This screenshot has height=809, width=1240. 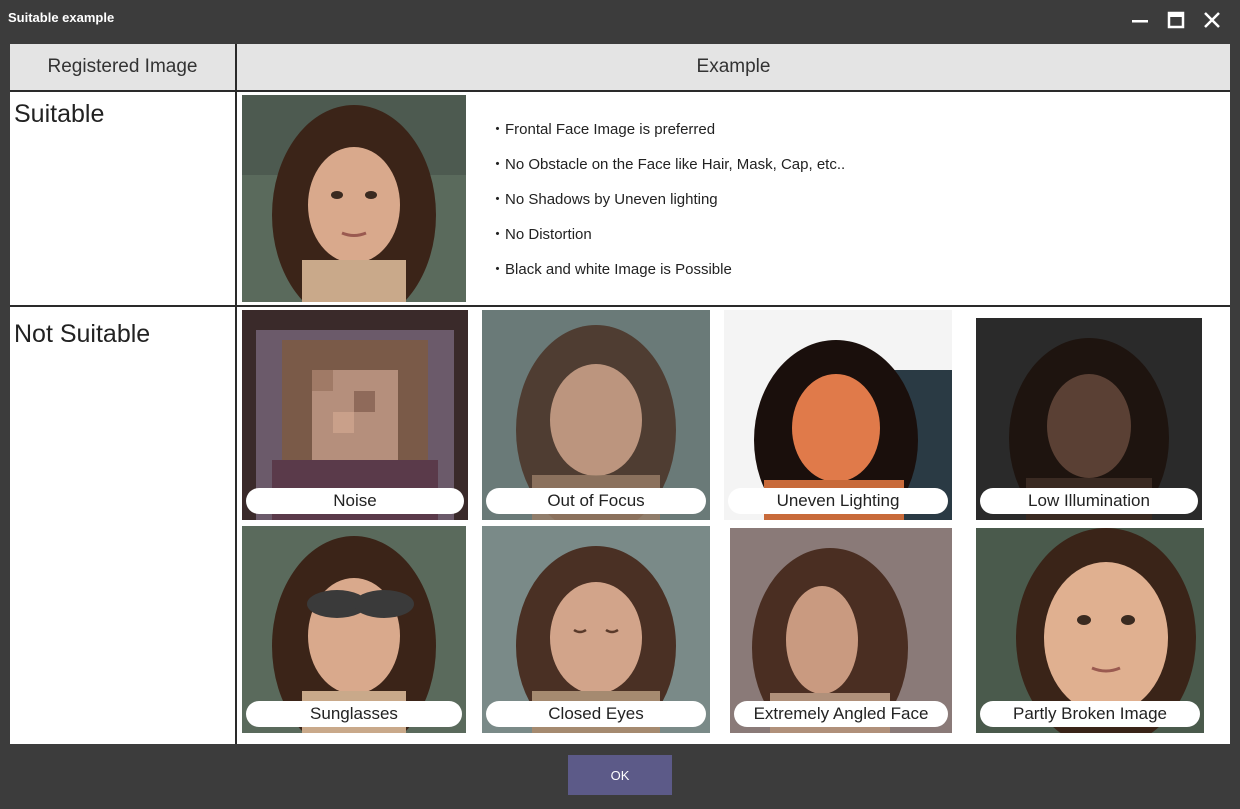 I want to click on minimize-icon, so click(x=1140, y=21).